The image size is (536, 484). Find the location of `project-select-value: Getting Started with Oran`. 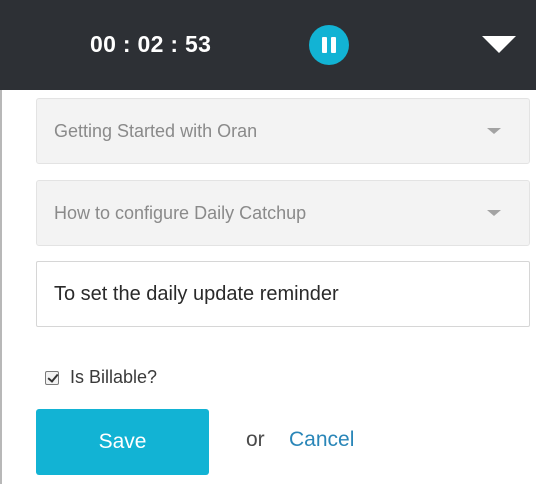

project-select-value: Getting Started with Oran is located at coordinates (156, 131).